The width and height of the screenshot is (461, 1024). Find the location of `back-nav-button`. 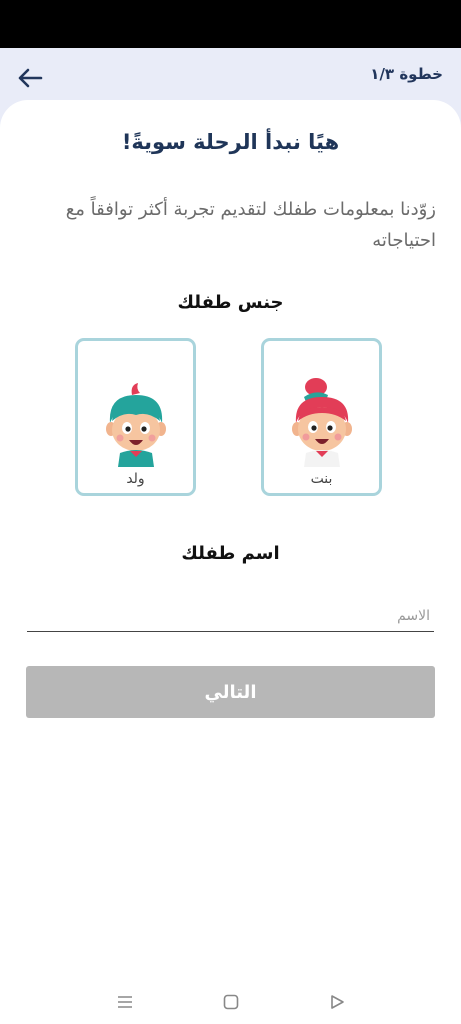

back-nav-button is located at coordinates (337, 1002).